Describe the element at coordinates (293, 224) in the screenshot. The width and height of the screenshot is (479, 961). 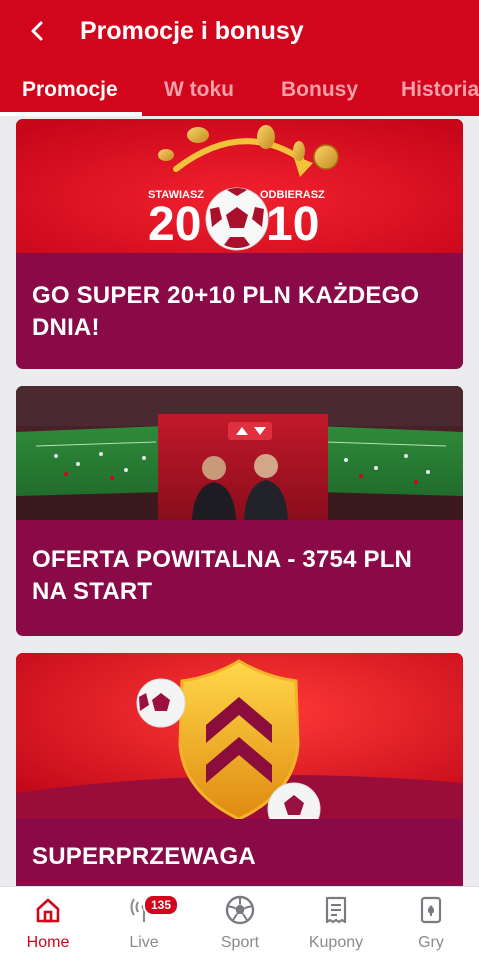
I see `banner-number-10: 10` at that location.